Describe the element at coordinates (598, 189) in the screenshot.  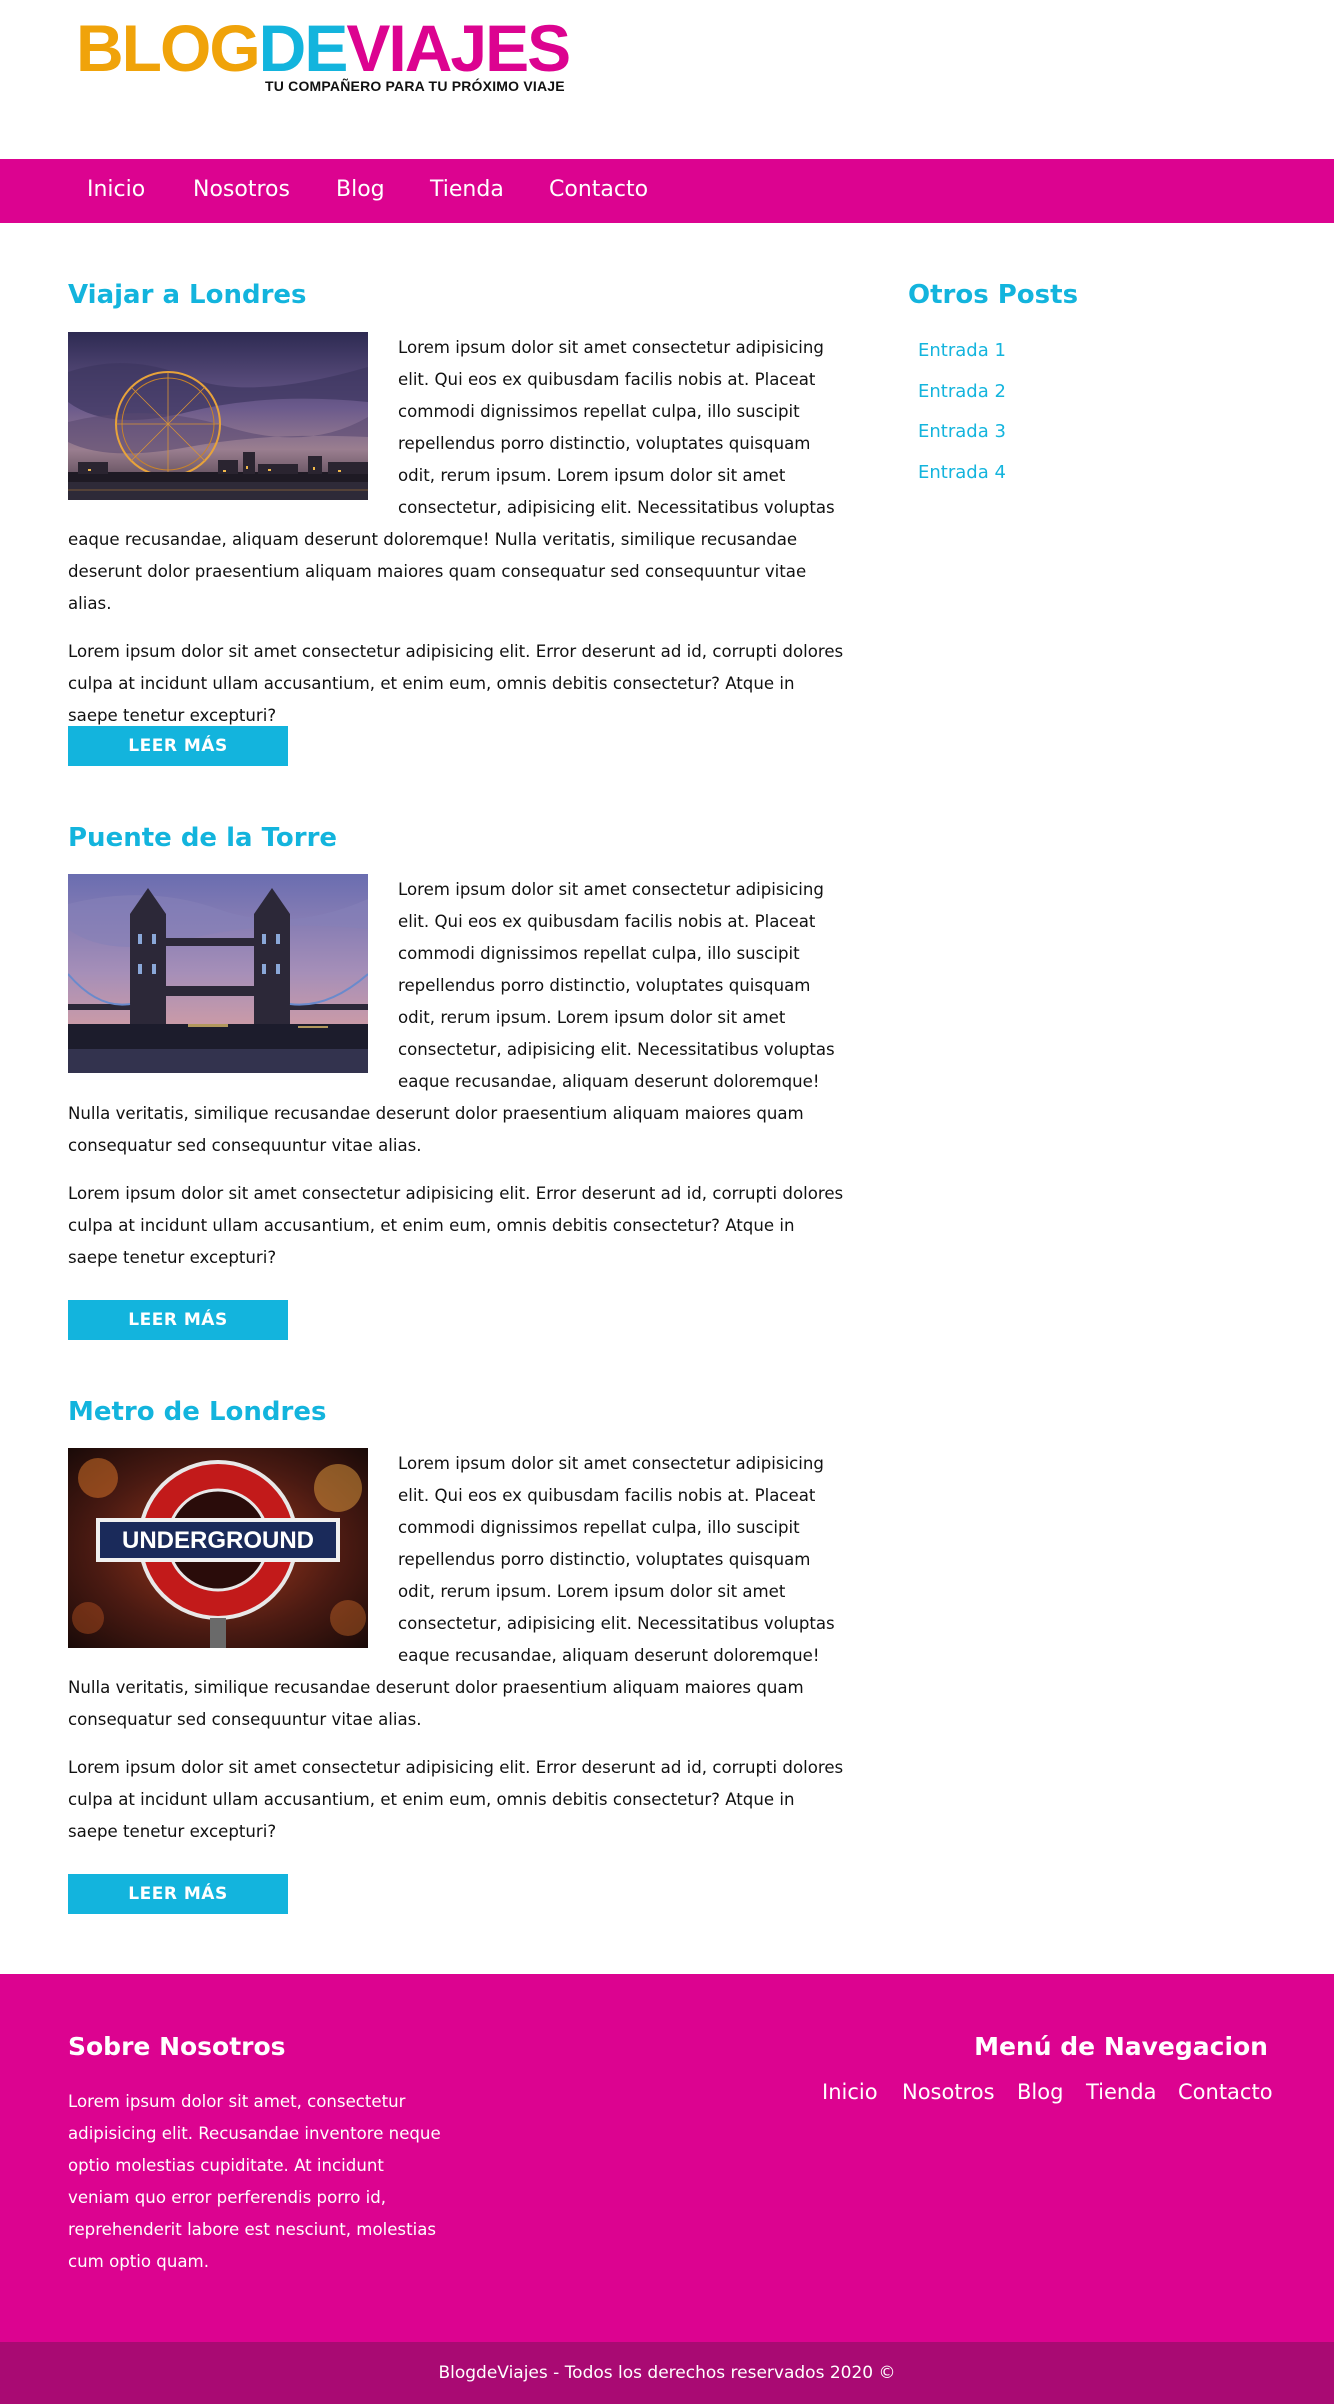
I see `nav-item-contacto: Contacto` at that location.